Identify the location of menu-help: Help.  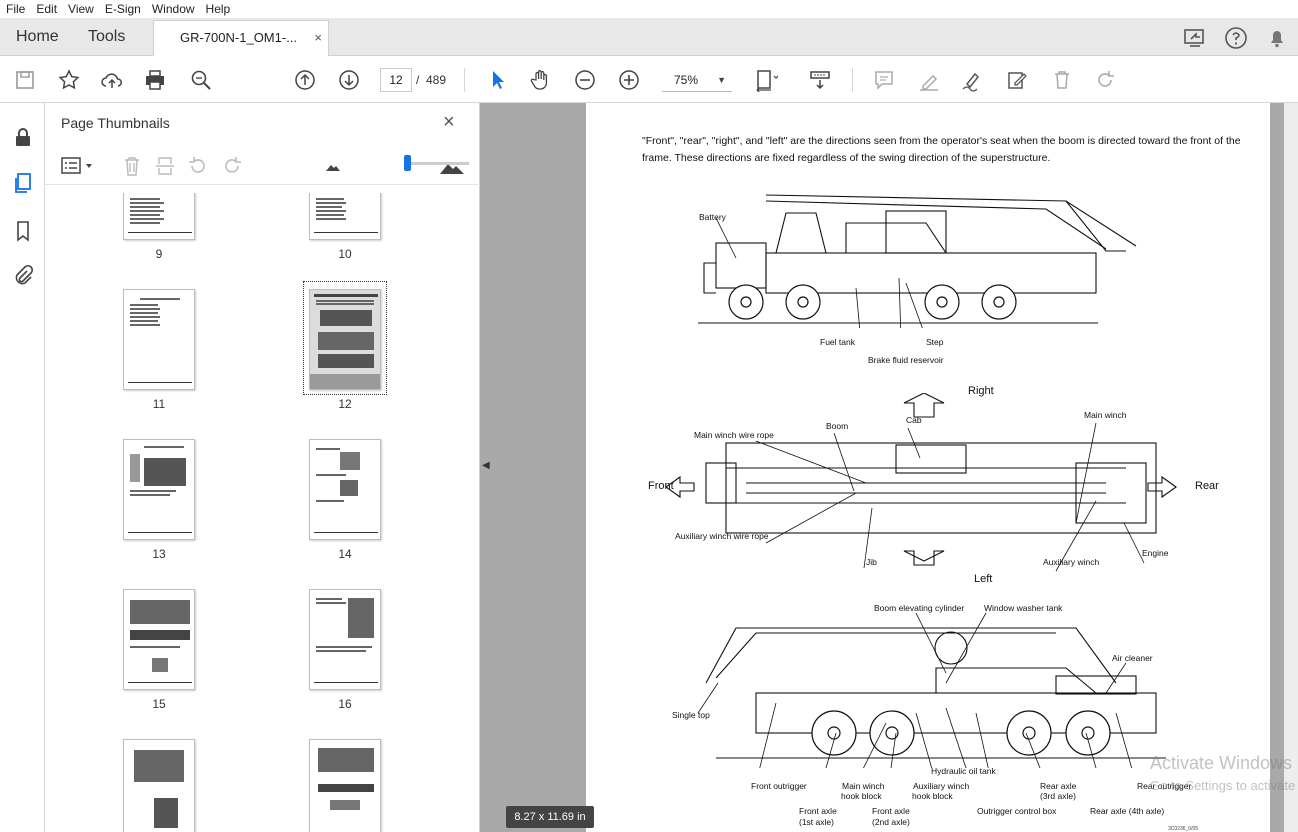
(218, 9).